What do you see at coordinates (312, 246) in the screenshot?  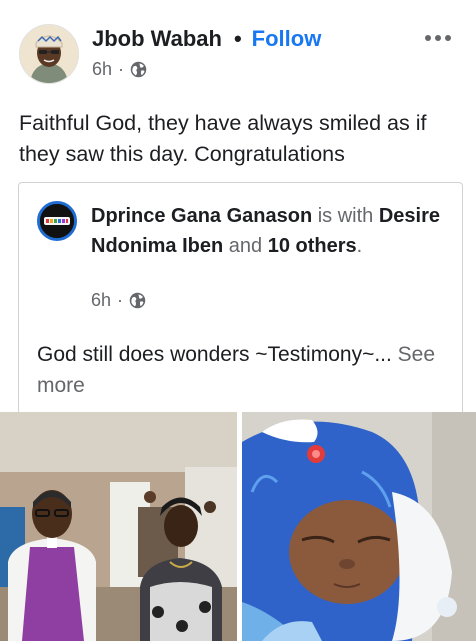 I see `tagged-others-link: 10 others` at bounding box center [312, 246].